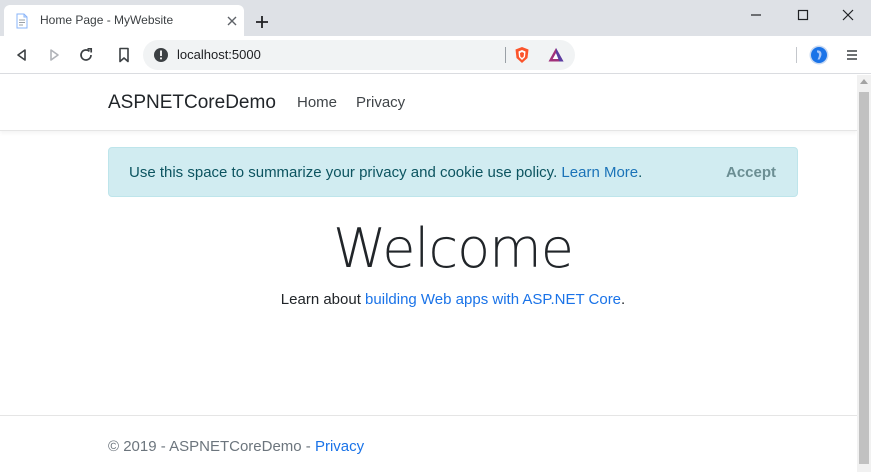  Describe the element at coordinates (359, 55) in the screenshot. I see `address-bar: localhost:5000` at that location.